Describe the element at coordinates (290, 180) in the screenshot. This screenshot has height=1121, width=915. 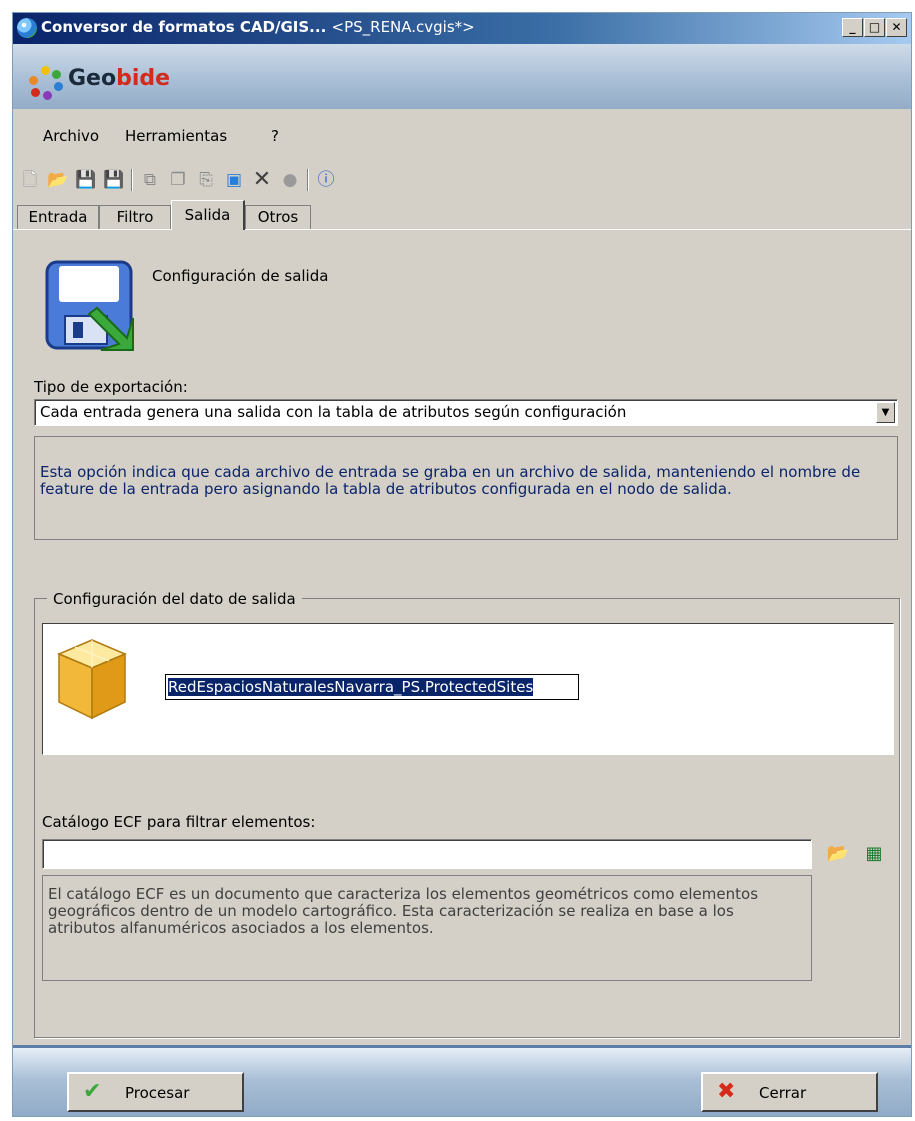
I see `record-icon: ●` at that location.